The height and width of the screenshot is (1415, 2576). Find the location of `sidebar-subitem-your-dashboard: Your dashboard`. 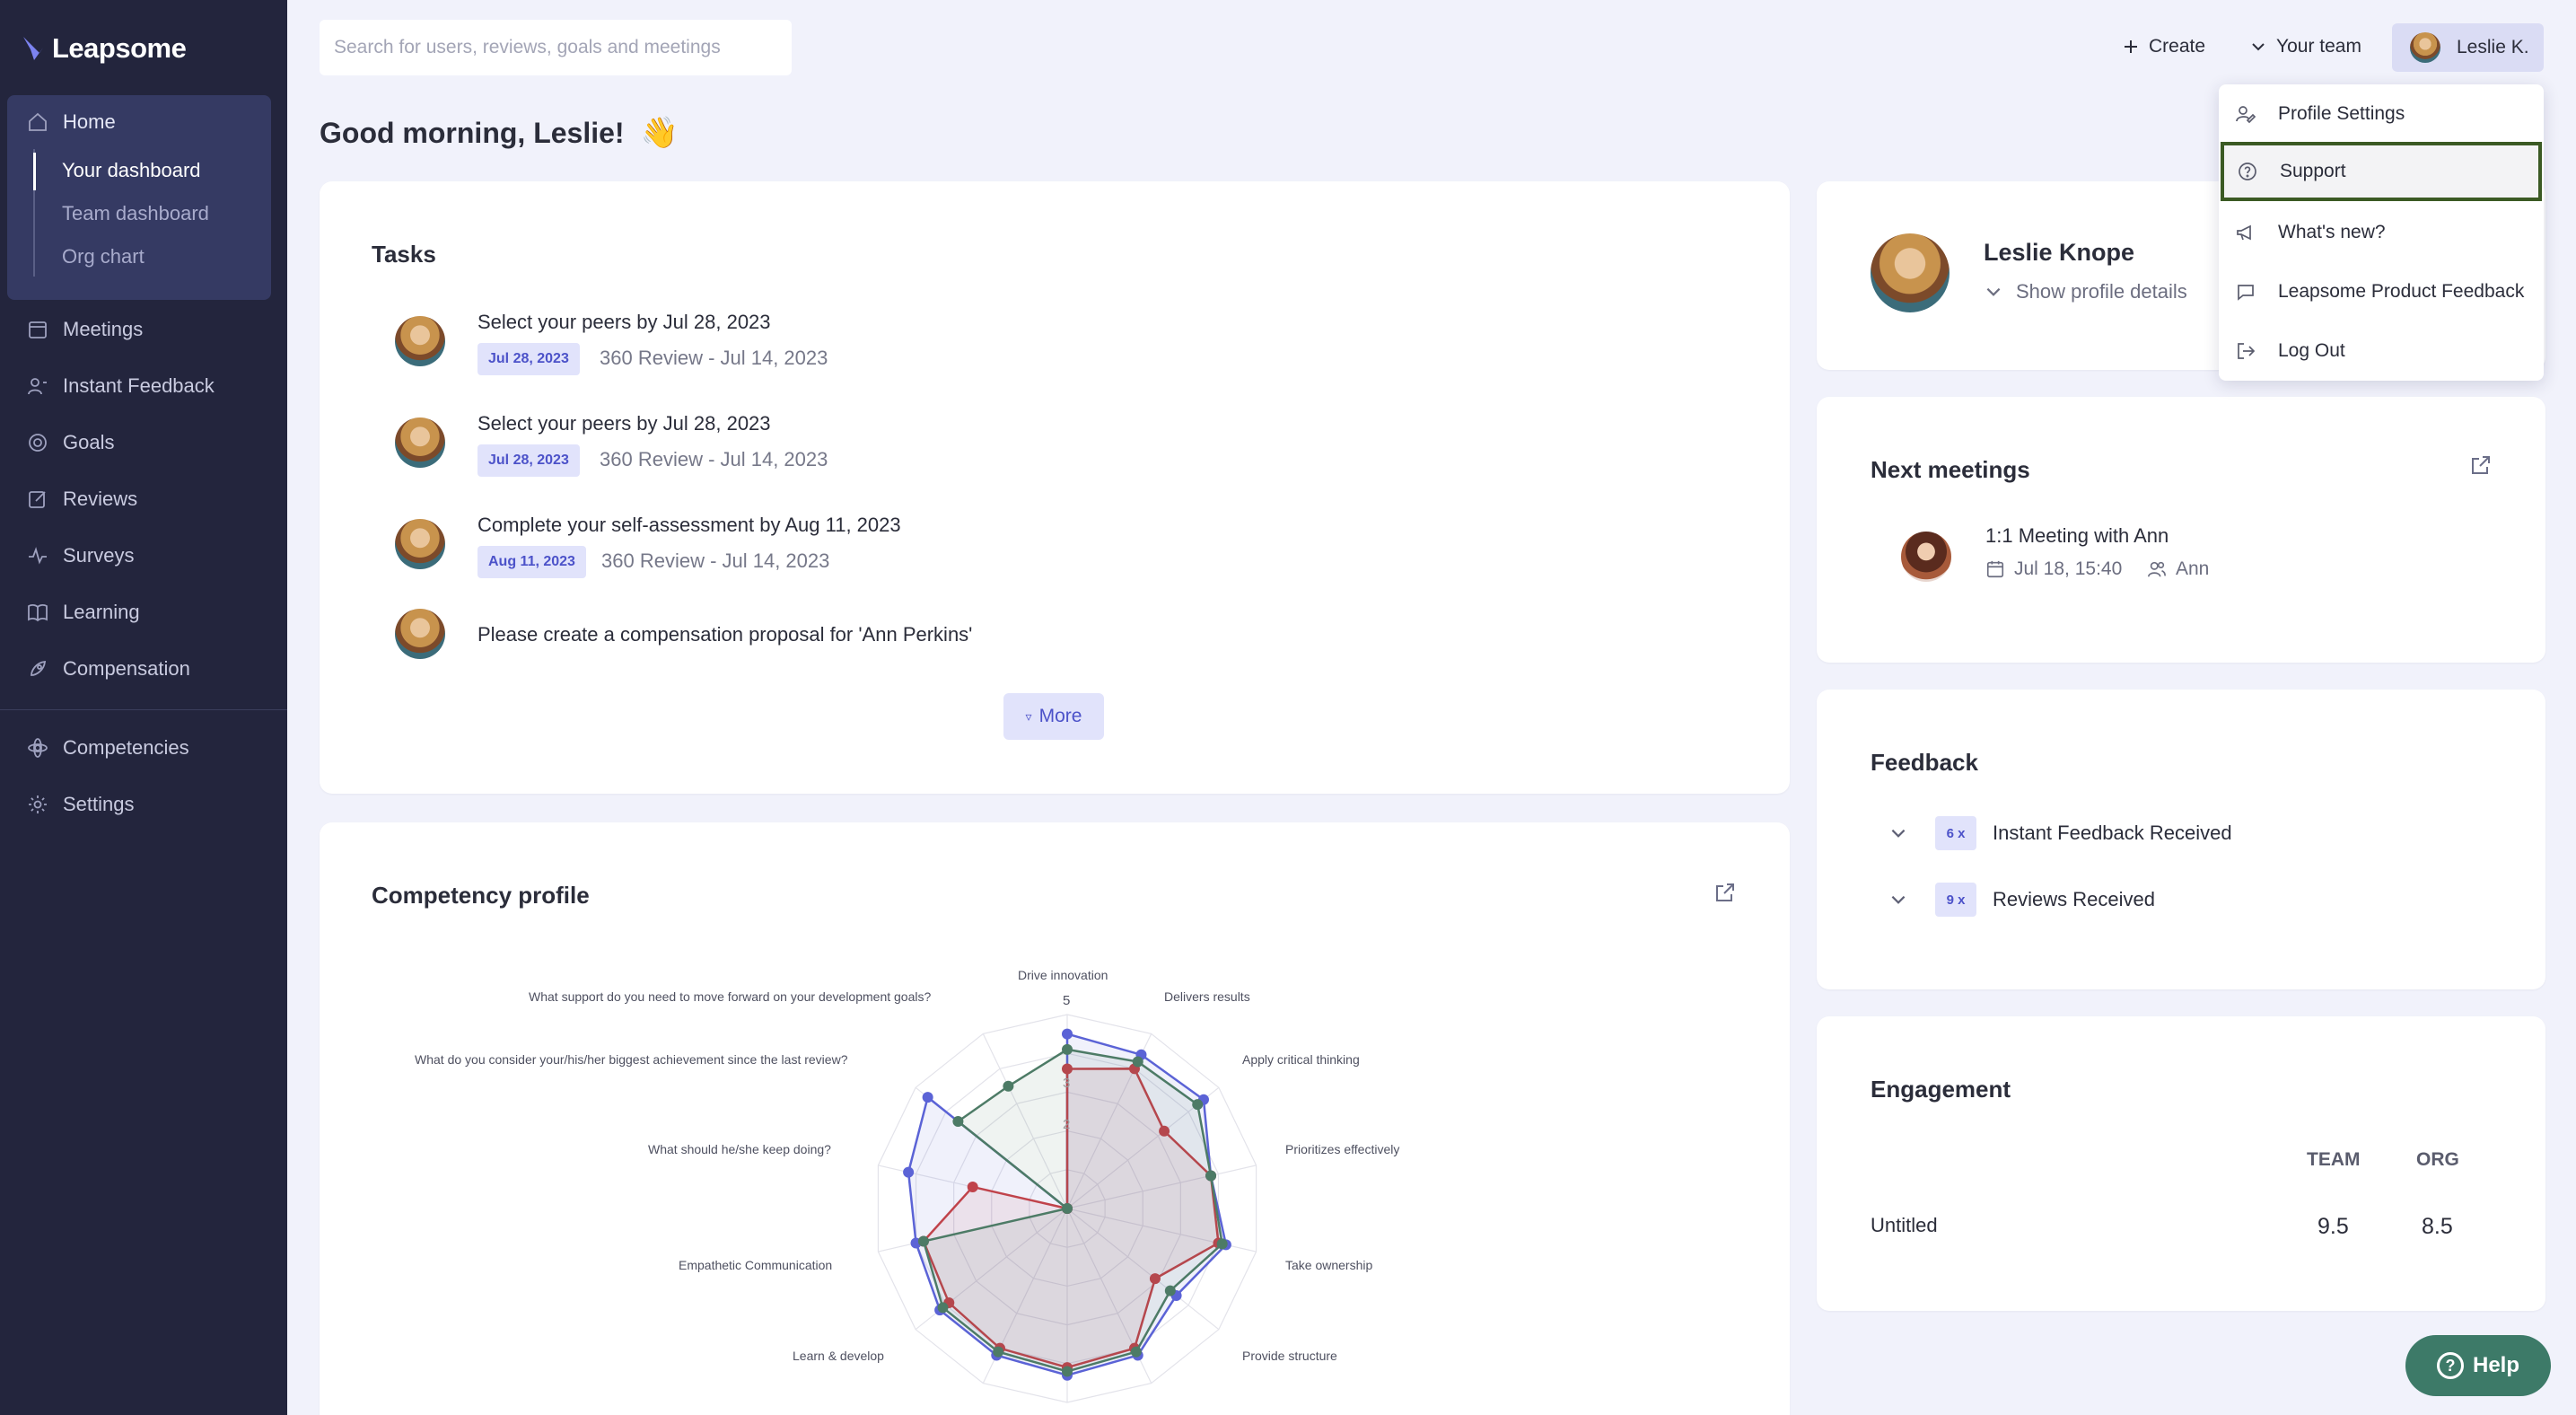

sidebar-subitem-your-dashboard: Your dashboard is located at coordinates (131, 170).